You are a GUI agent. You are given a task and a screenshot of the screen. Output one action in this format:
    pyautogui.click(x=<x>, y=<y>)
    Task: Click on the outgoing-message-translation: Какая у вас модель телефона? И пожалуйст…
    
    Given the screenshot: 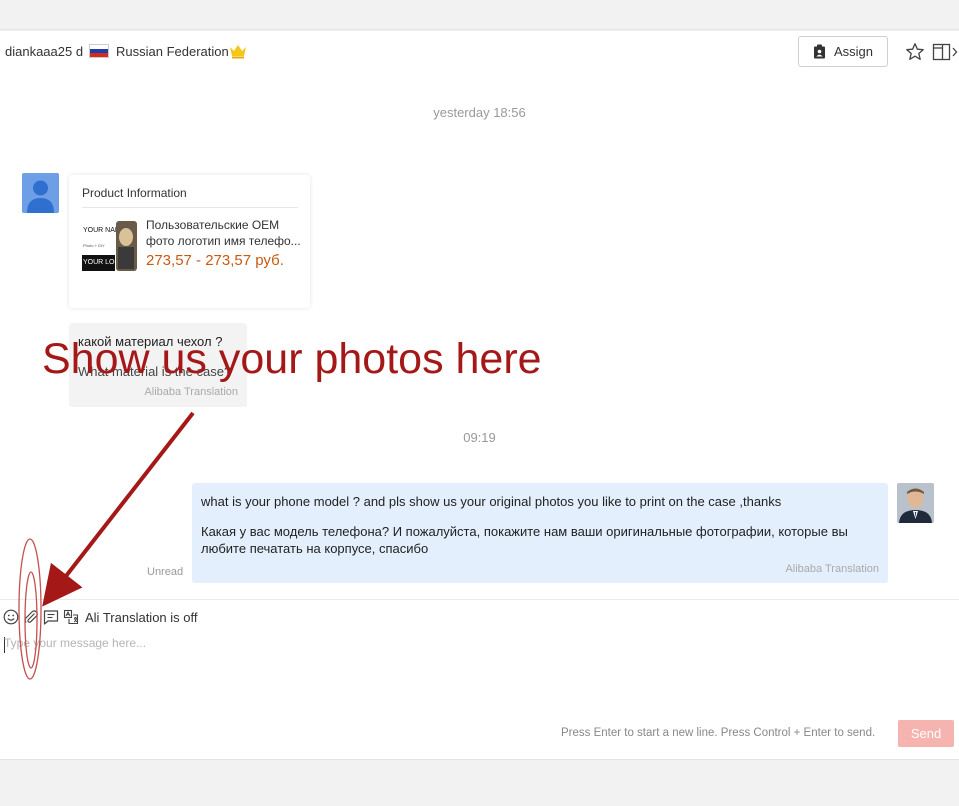 What is the action you would take?
    pyautogui.click(x=524, y=540)
    